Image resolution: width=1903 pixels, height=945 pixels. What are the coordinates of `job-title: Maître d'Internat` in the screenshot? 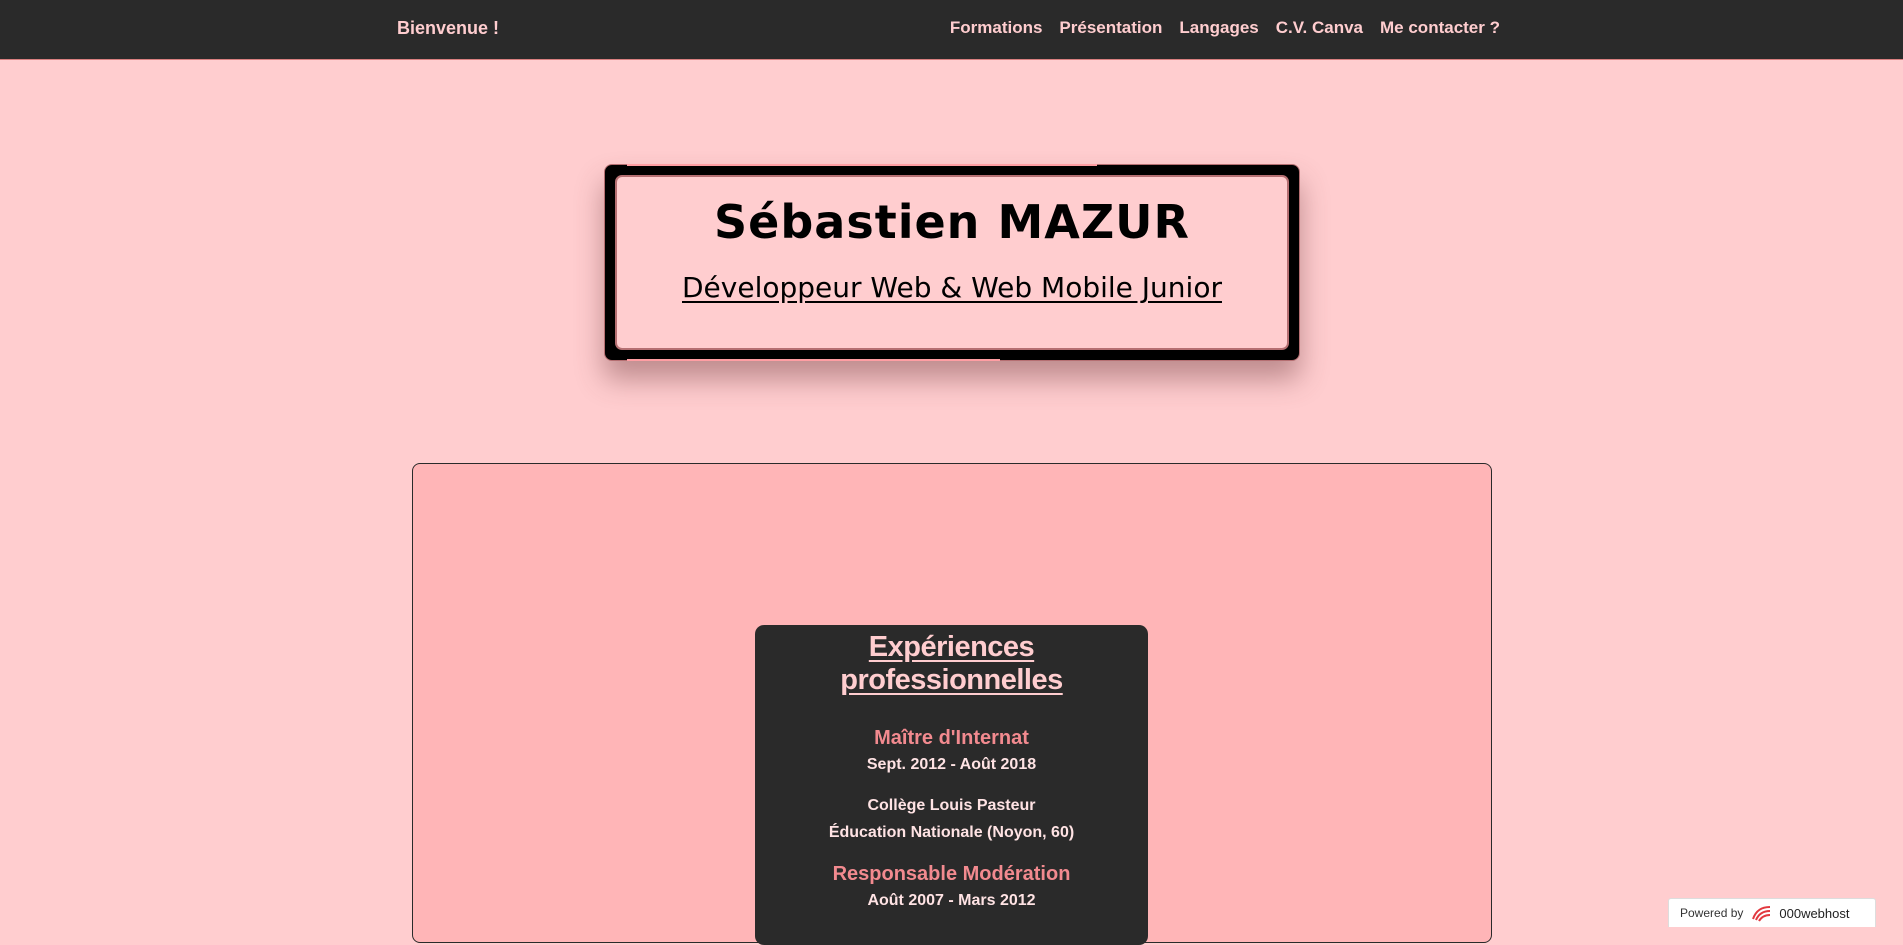 It's located at (951, 738).